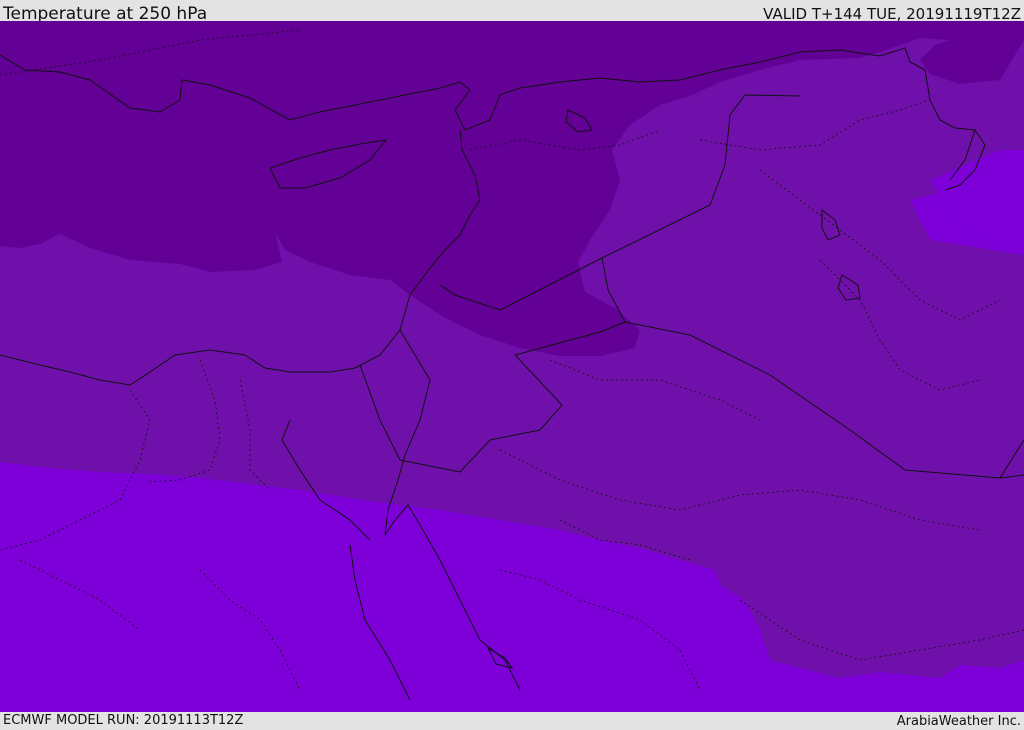 The height and width of the screenshot is (730, 1024). I want to click on model-run-label: ECMWF MODEL RUN: 20191113T12Z, so click(123, 720).